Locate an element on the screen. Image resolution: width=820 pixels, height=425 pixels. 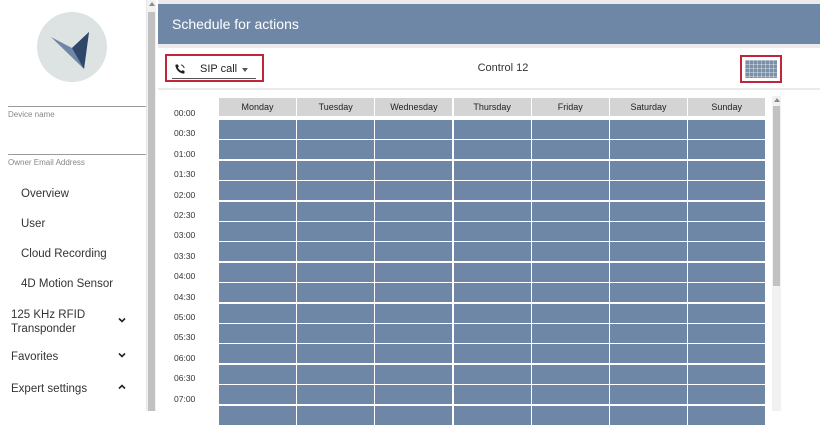
day-header-saturday: Saturday is located at coordinates (648, 107).